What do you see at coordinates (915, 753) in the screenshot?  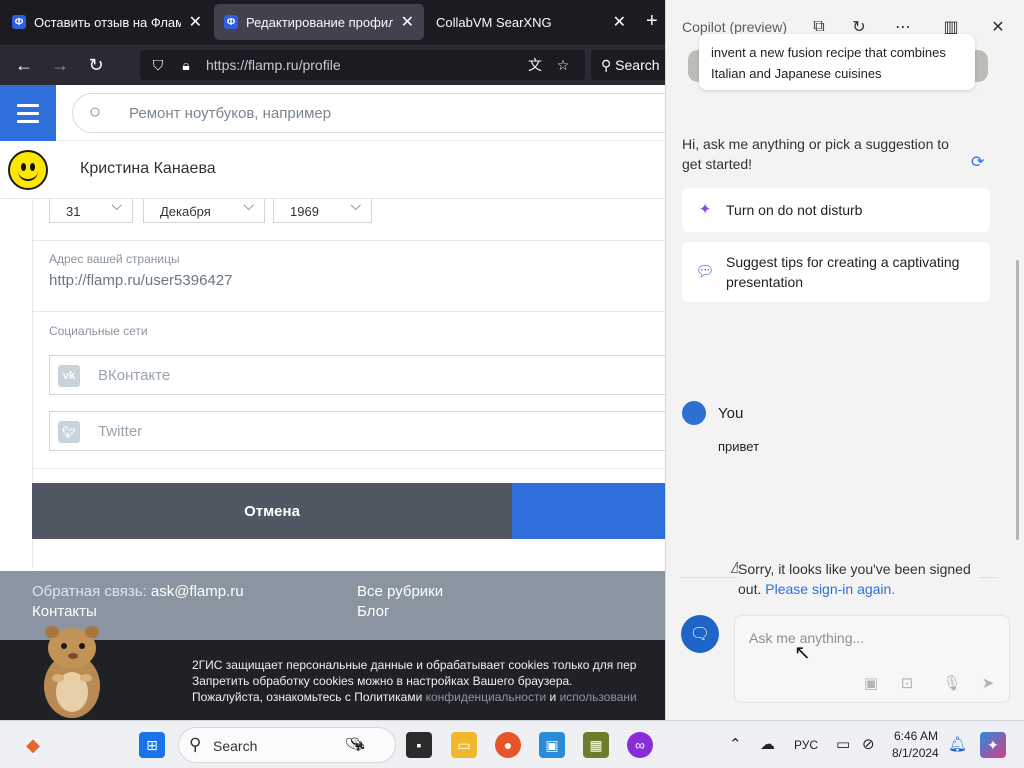 I see `clock-date: 8/1/2024` at bounding box center [915, 753].